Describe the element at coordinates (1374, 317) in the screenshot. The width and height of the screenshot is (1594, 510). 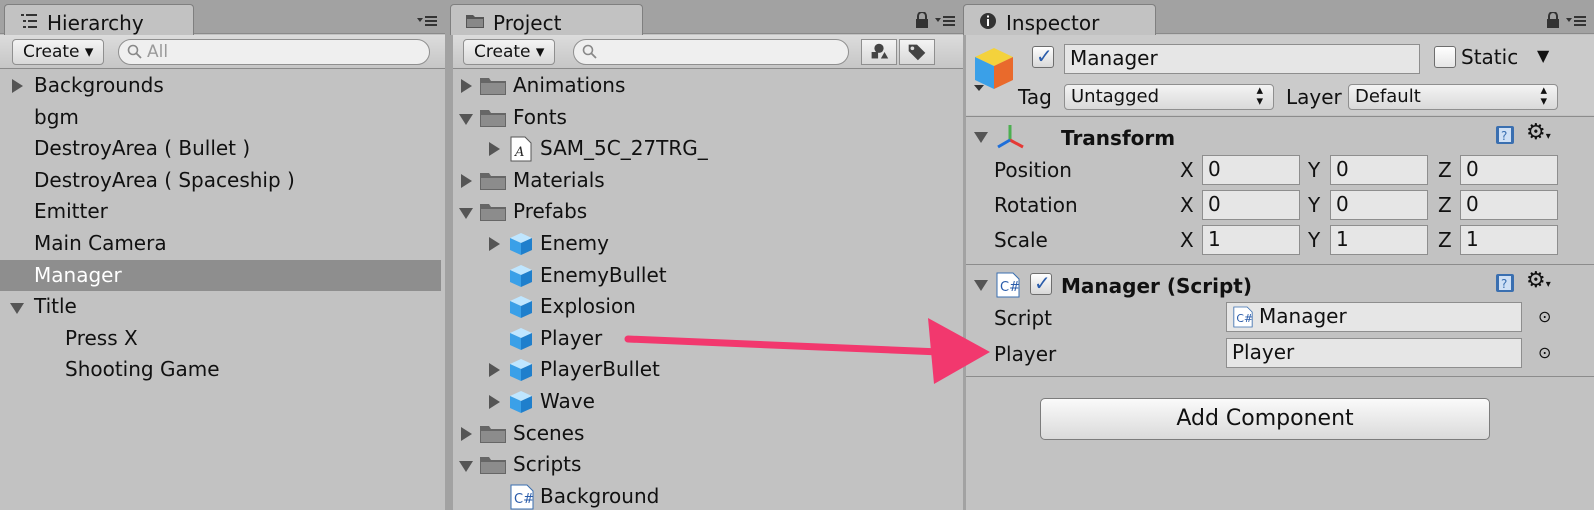
I see `script-object-field: C# Manager` at that location.